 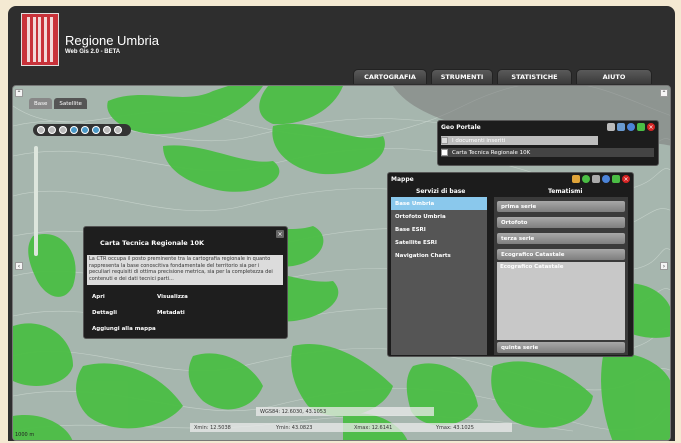 I want to click on theme-ecografico-catastale: Ecografico Catastale, so click(x=561, y=254).